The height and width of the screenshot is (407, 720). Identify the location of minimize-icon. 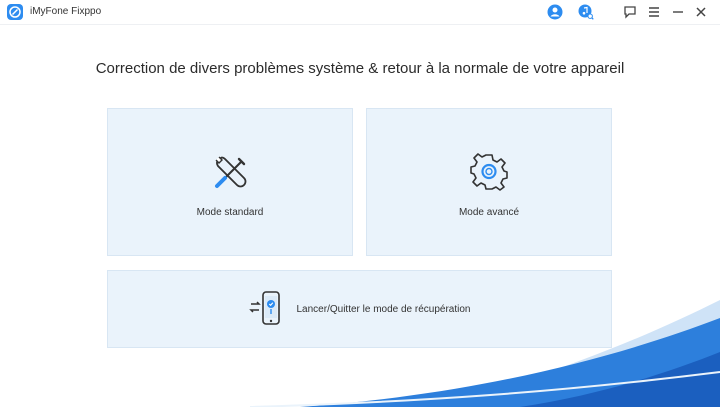
(678, 12).